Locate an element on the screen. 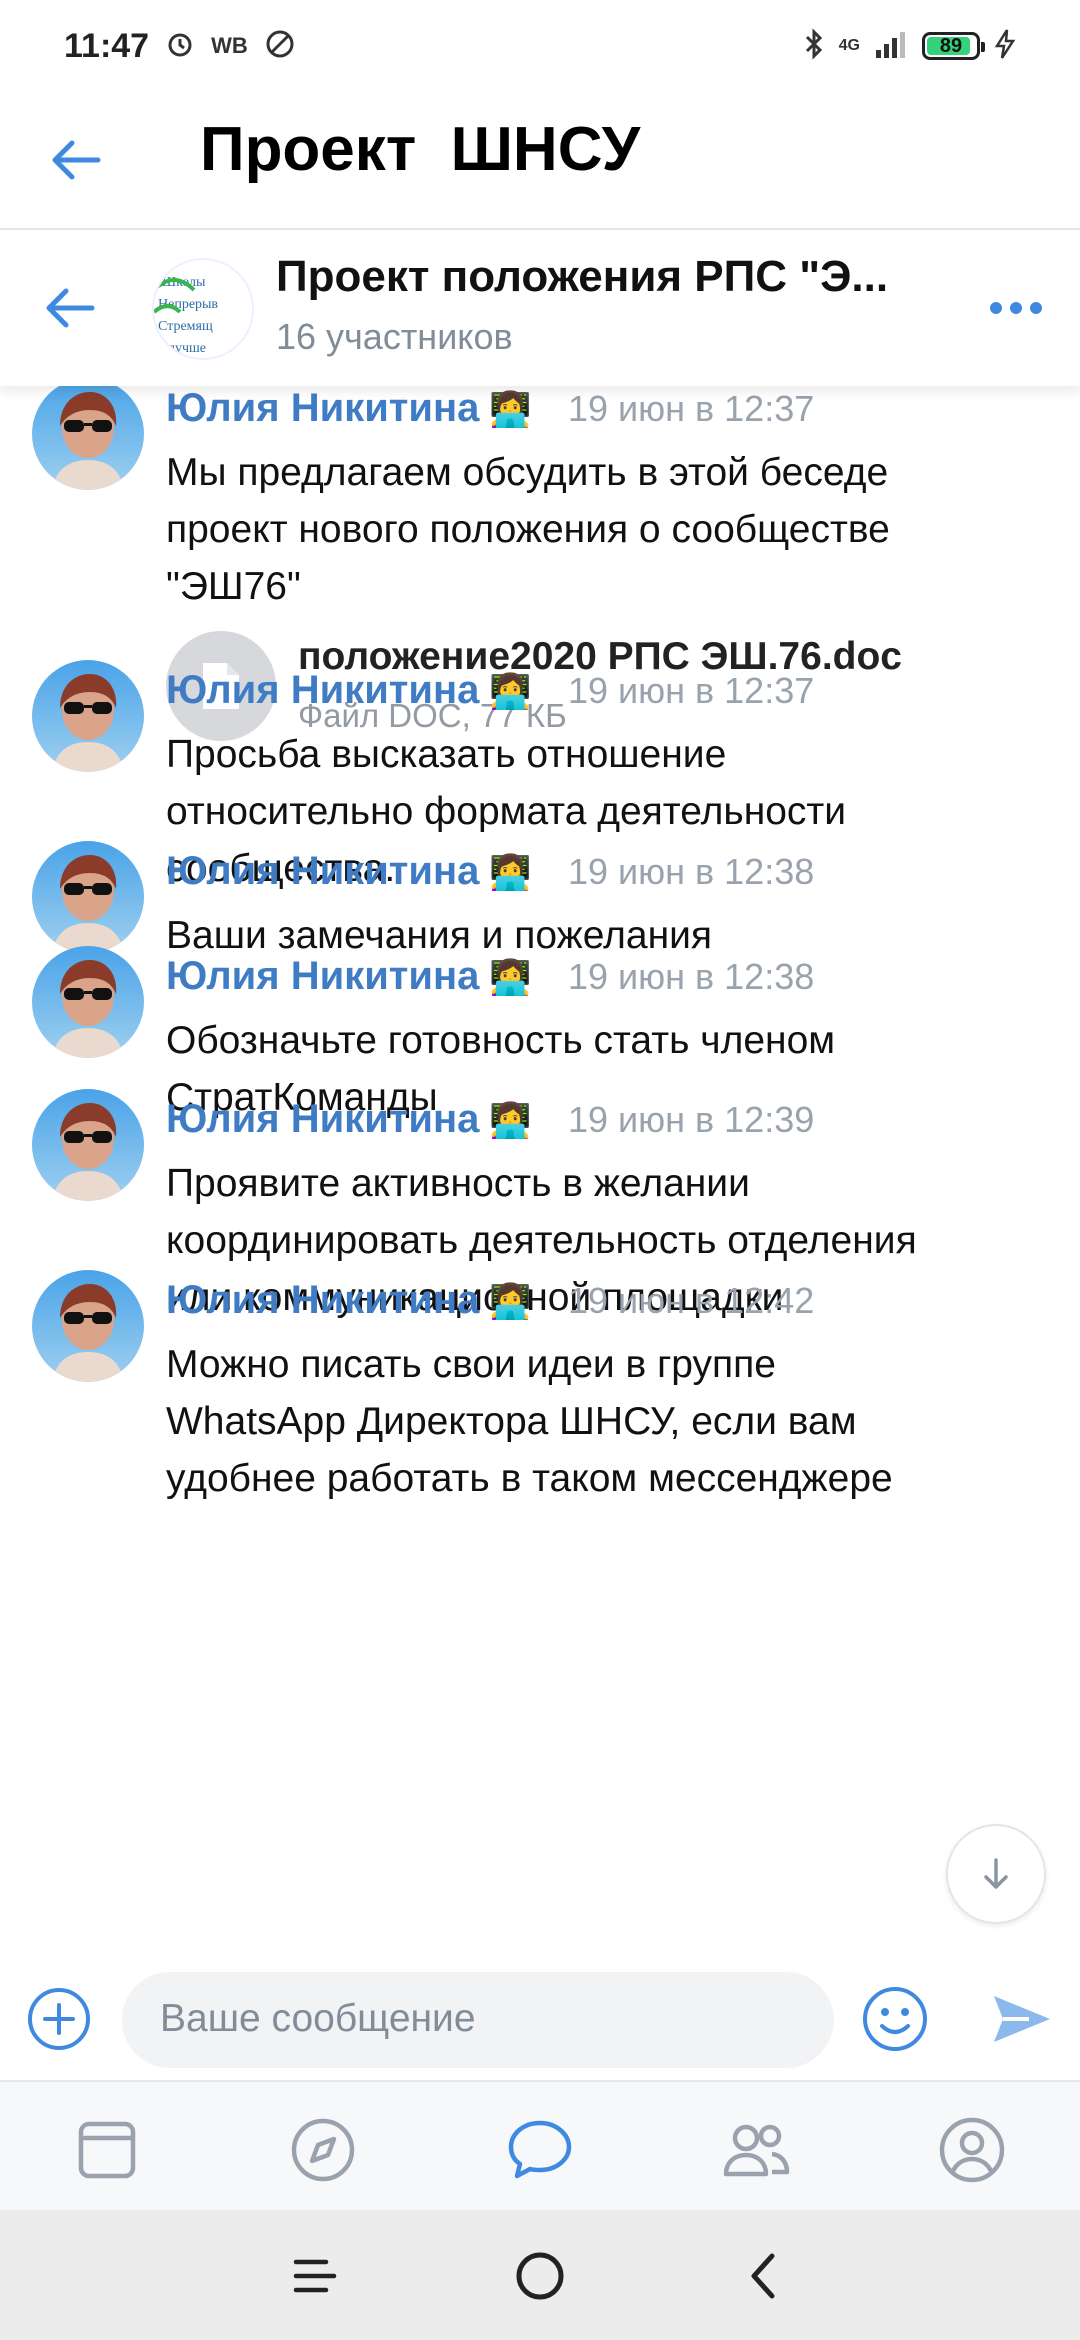 The height and width of the screenshot is (2340, 1080). chat-members-count: 16 участников is located at coordinates (394, 336).